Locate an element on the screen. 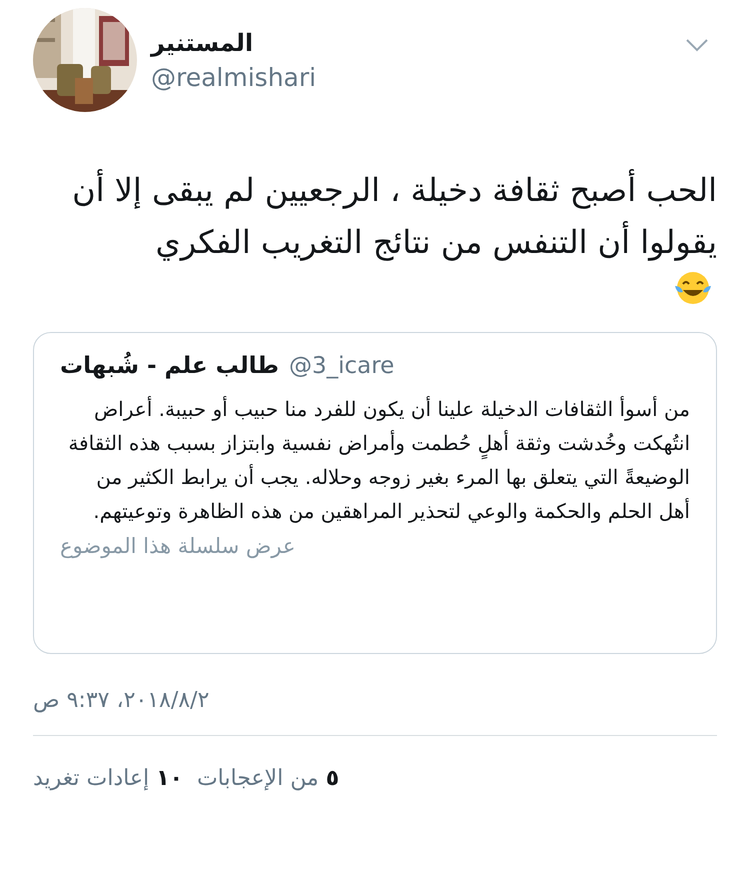 The image size is (750, 883). timestamp: ٢٠١٨/٨/٢، ٩:٣٧ ص is located at coordinates (121, 701).